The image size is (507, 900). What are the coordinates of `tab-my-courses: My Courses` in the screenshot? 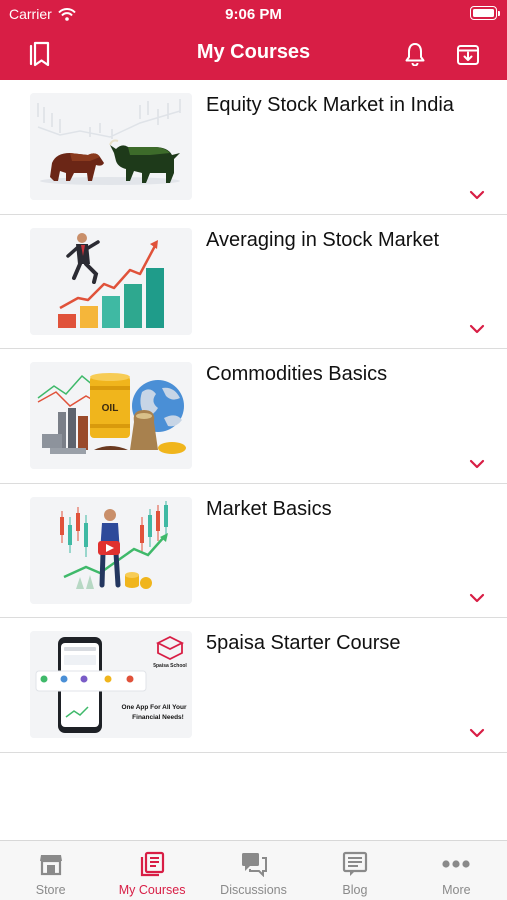 It's located at (151, 870).